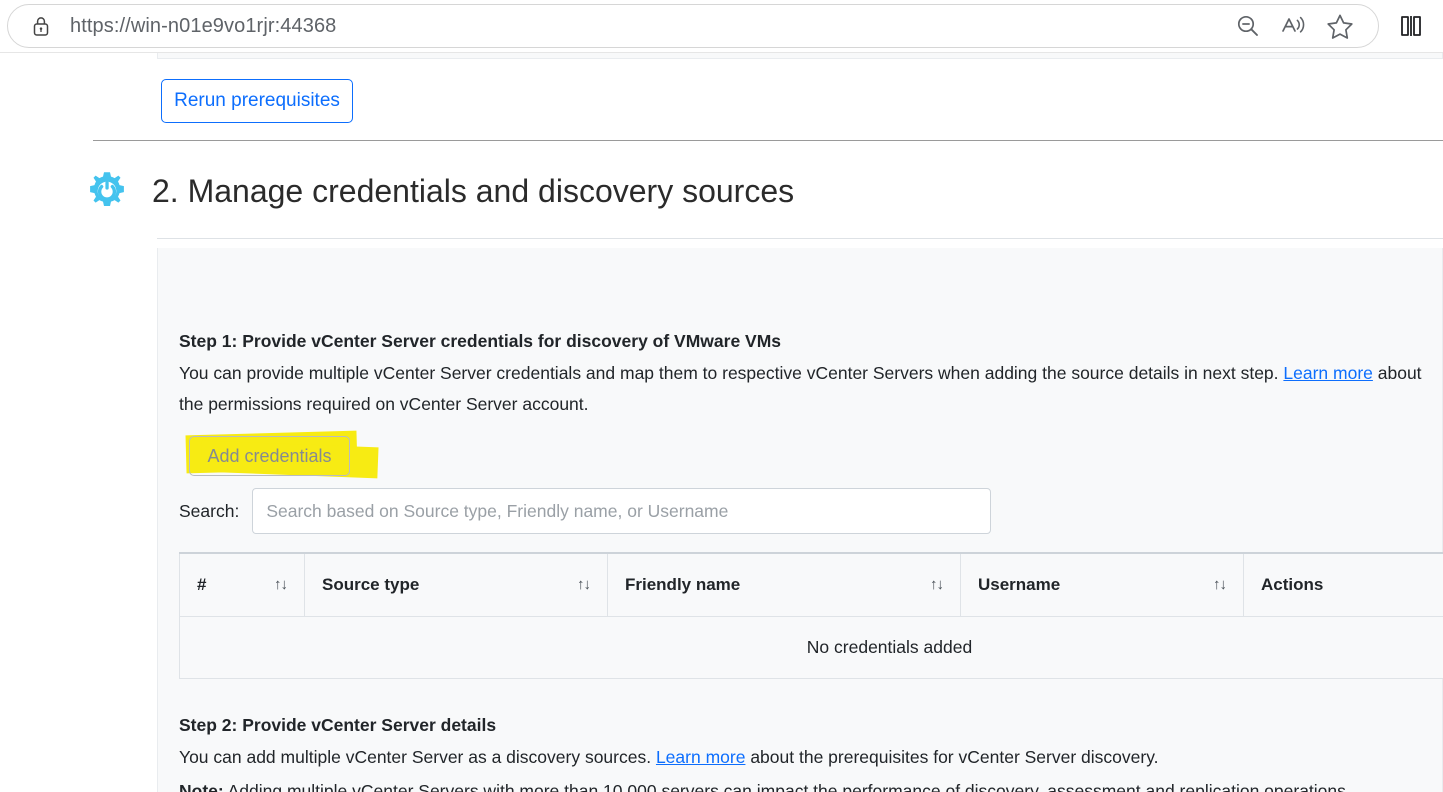 This screenshot has width=1443, height=792. Describe the element at coordinates (701, 757) in the screenshot. I see `step2-learn-more-link: Learn more` at that location.